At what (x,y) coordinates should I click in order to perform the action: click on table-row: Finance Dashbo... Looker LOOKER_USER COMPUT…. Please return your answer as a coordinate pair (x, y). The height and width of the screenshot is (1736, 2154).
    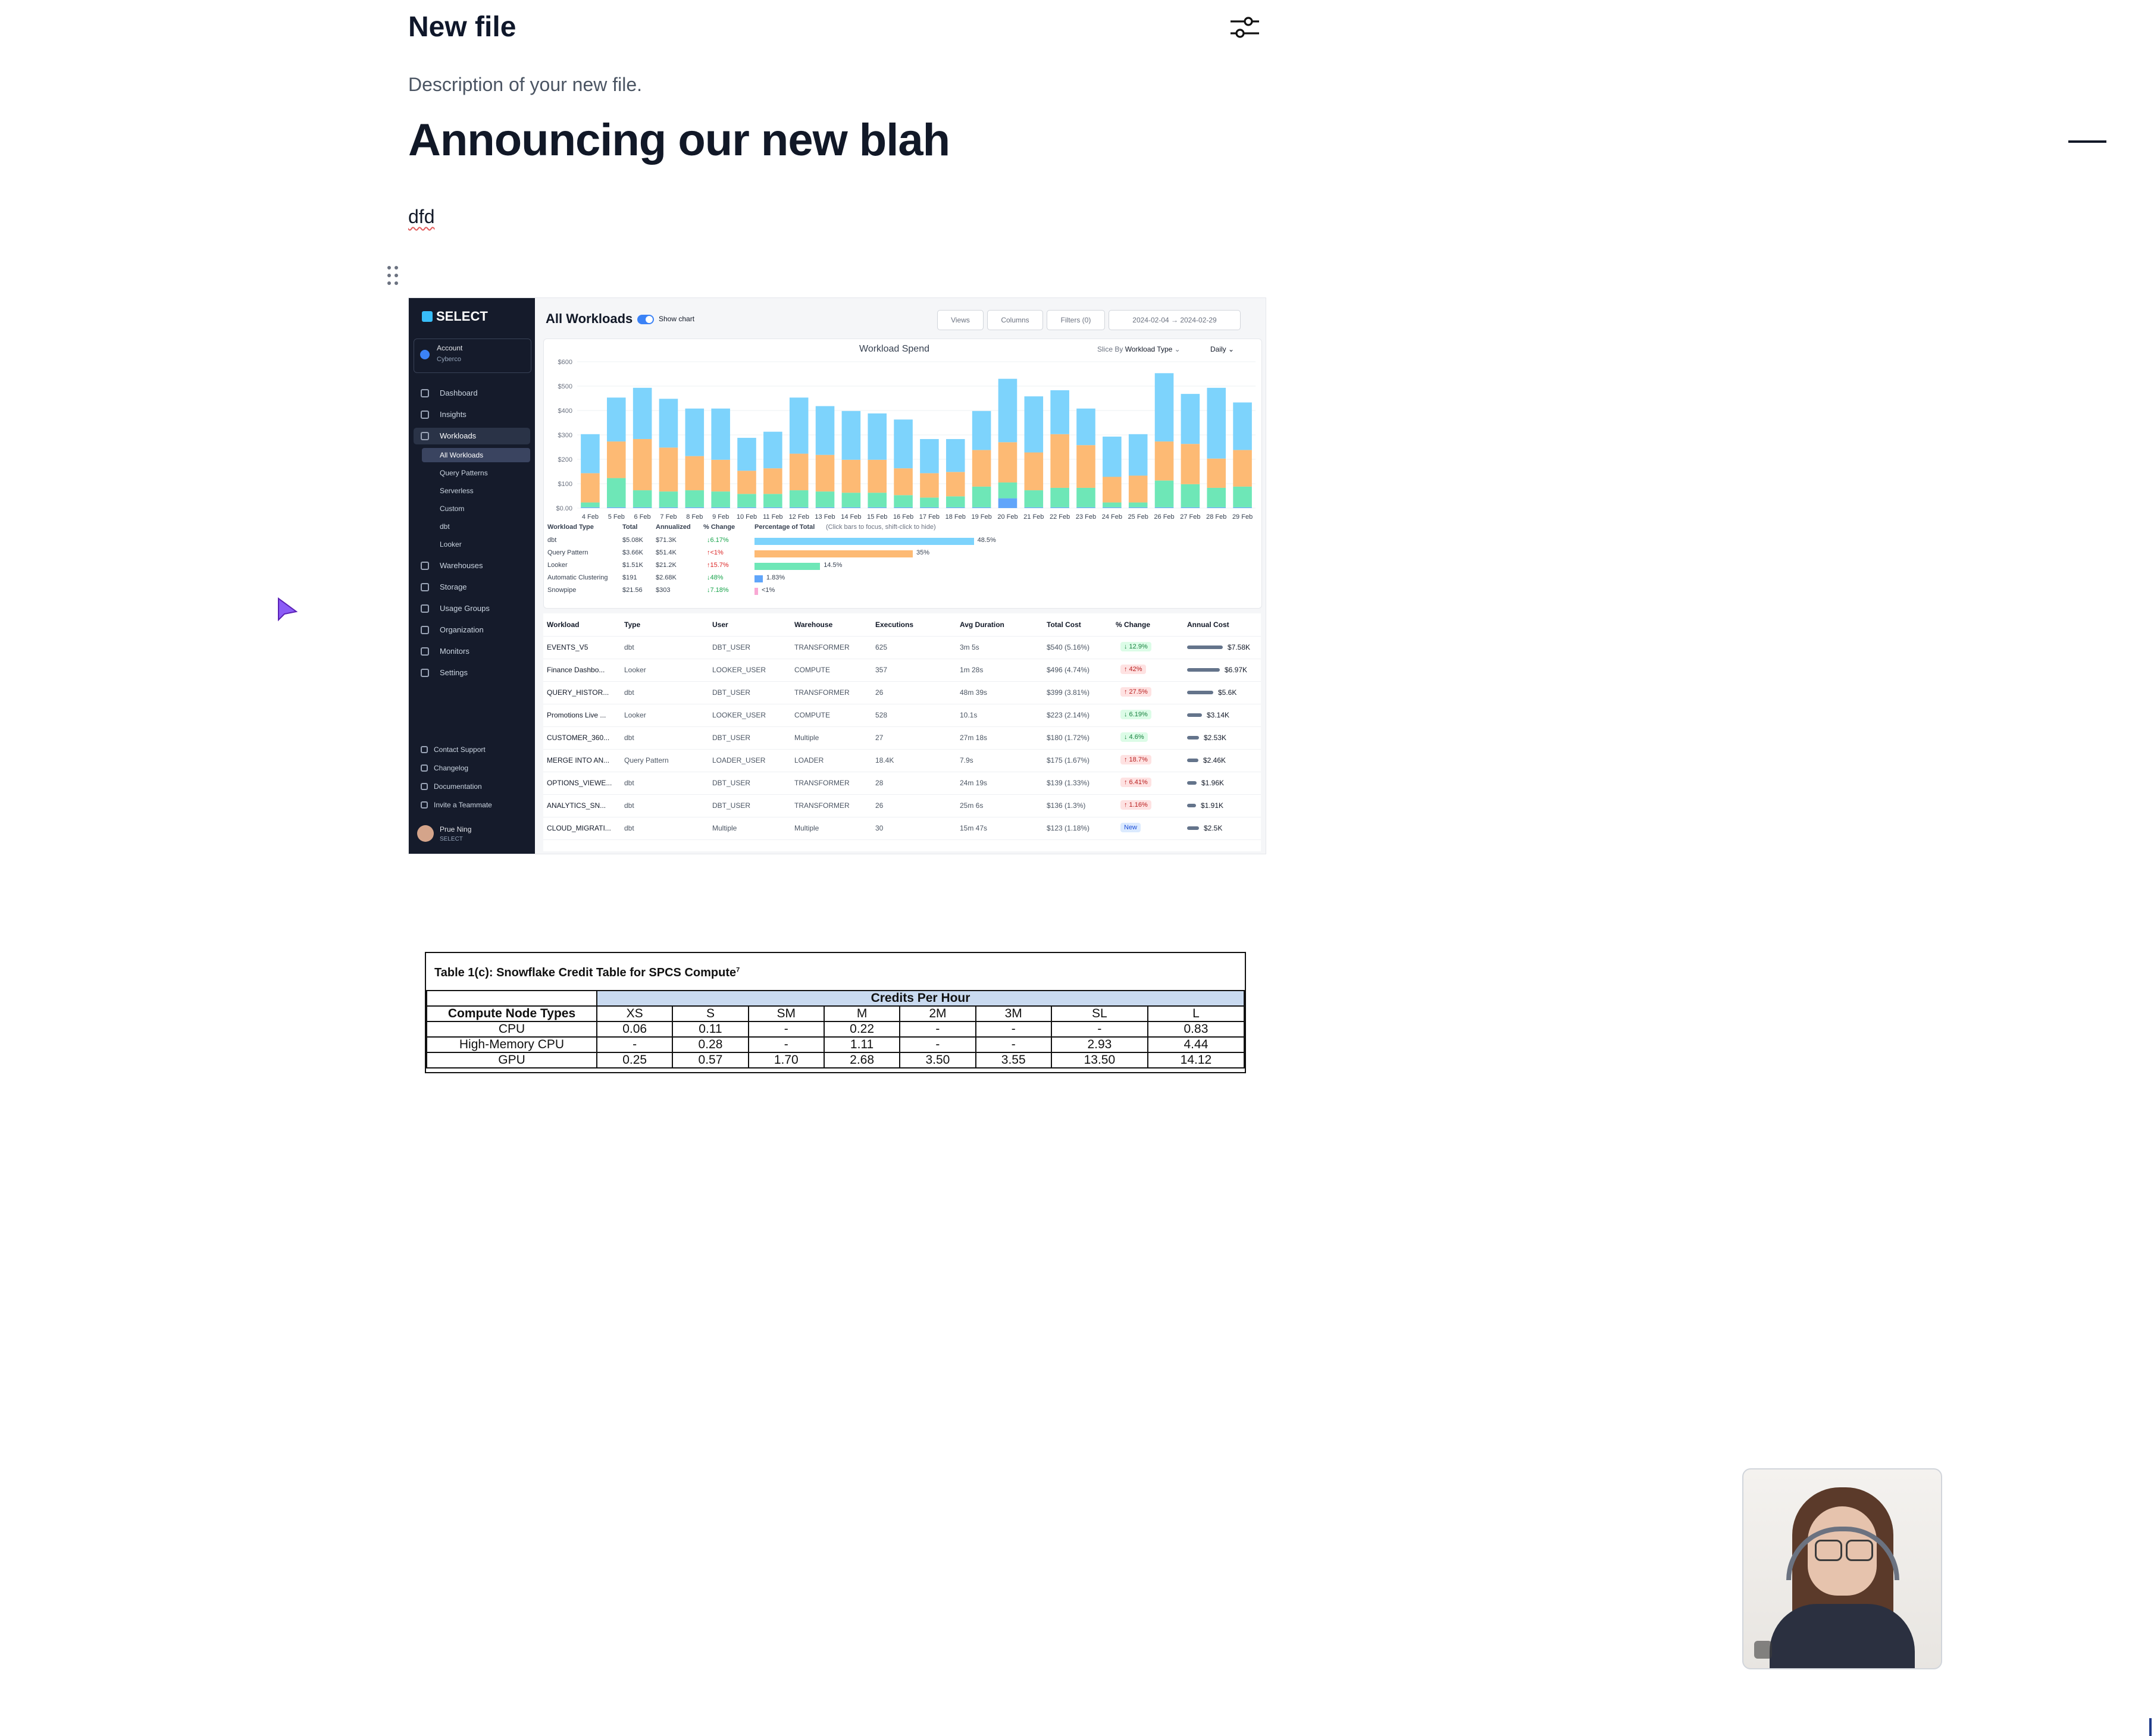
    Looking at the image, I should click on (902, 670).